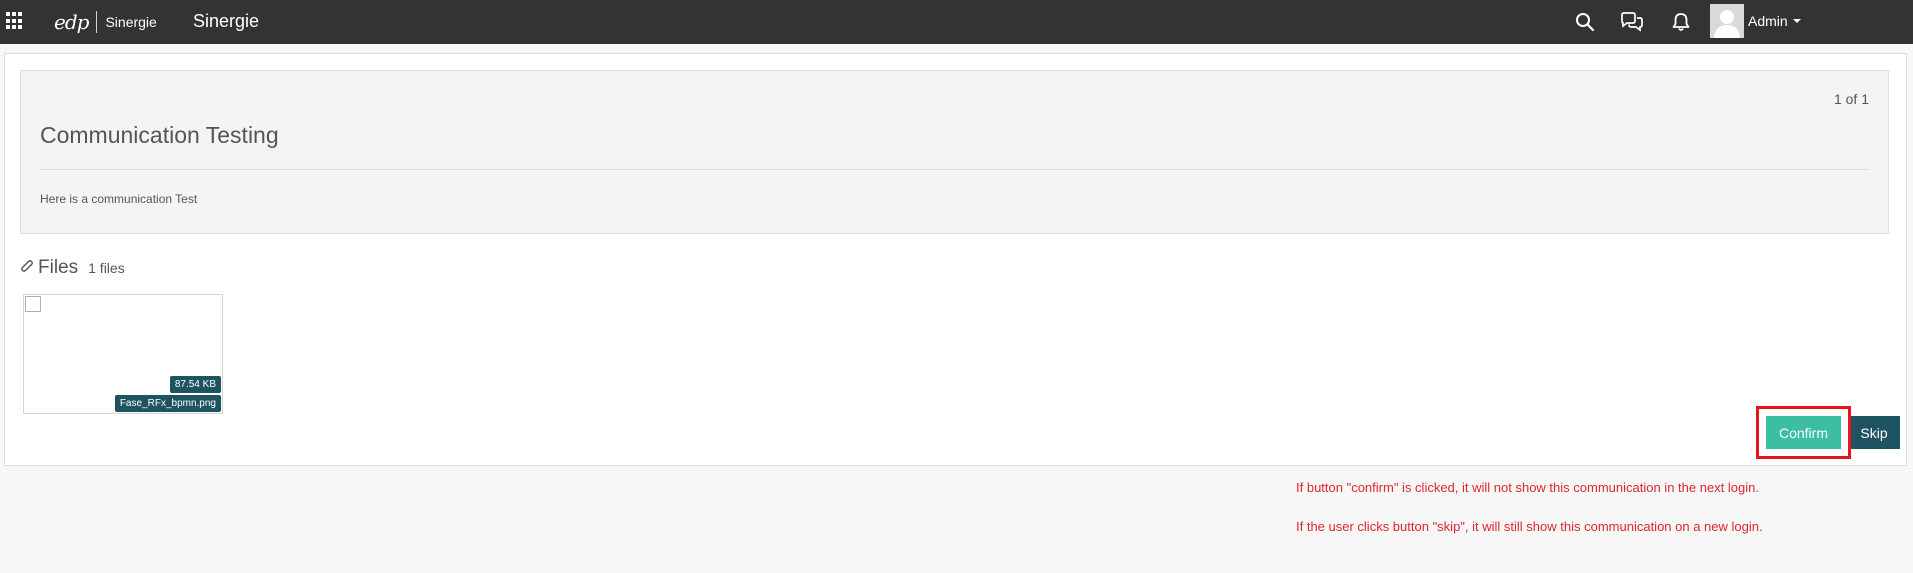 This screenshot has width=1913, height=573. Describe the element at coordinates (1796, 21) in the screenshot. I see `caret-down-icon` at that location.